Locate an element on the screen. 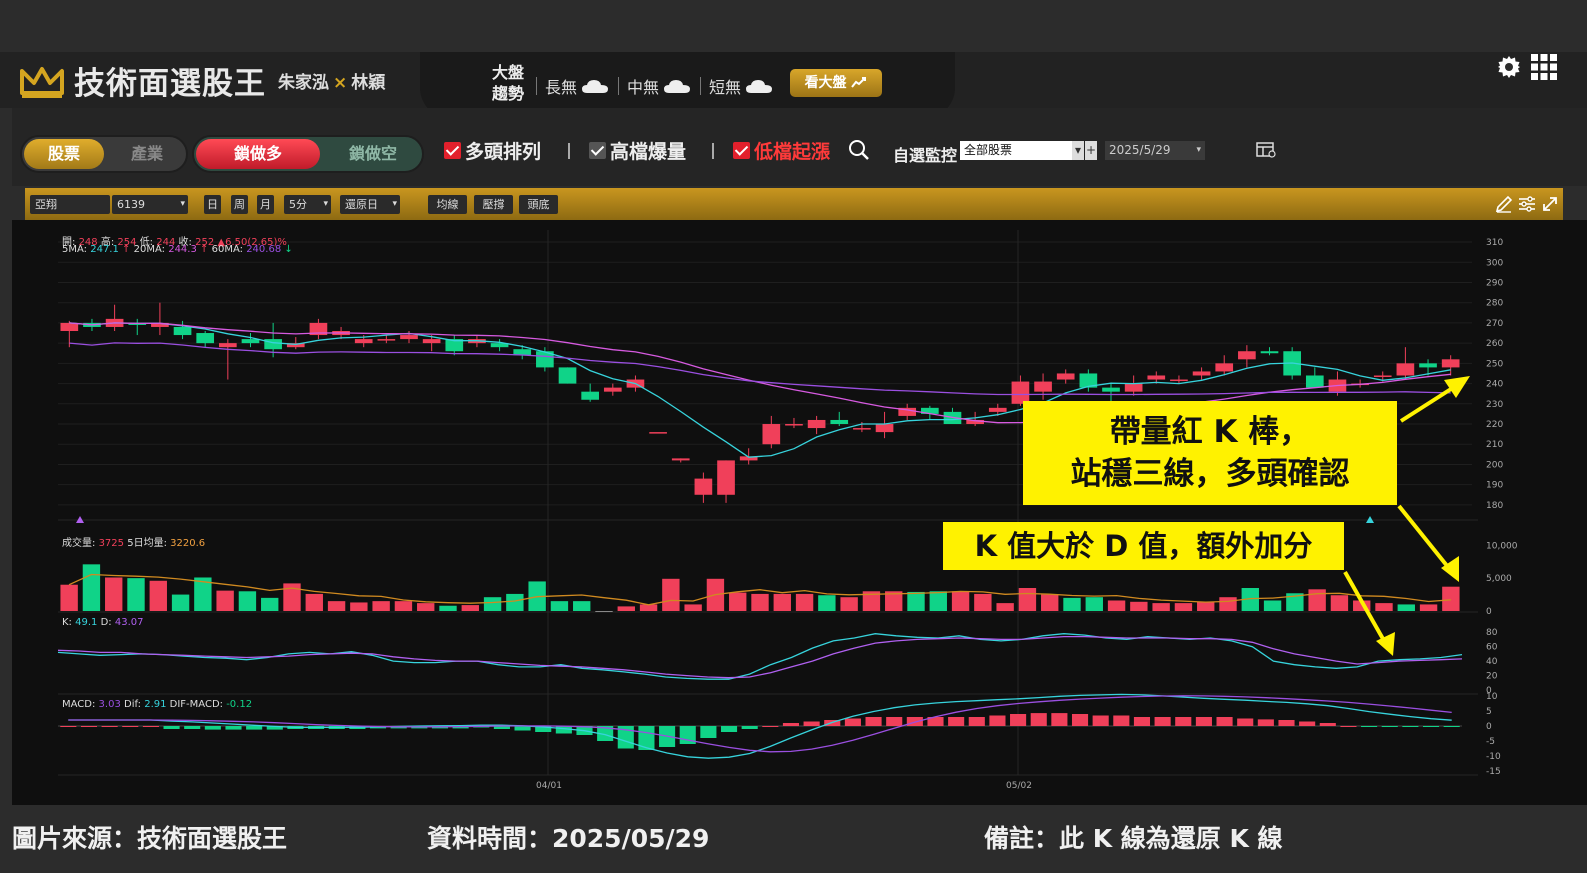  watchlist-select: 全部股票 is located at coordinates (1016, 150).